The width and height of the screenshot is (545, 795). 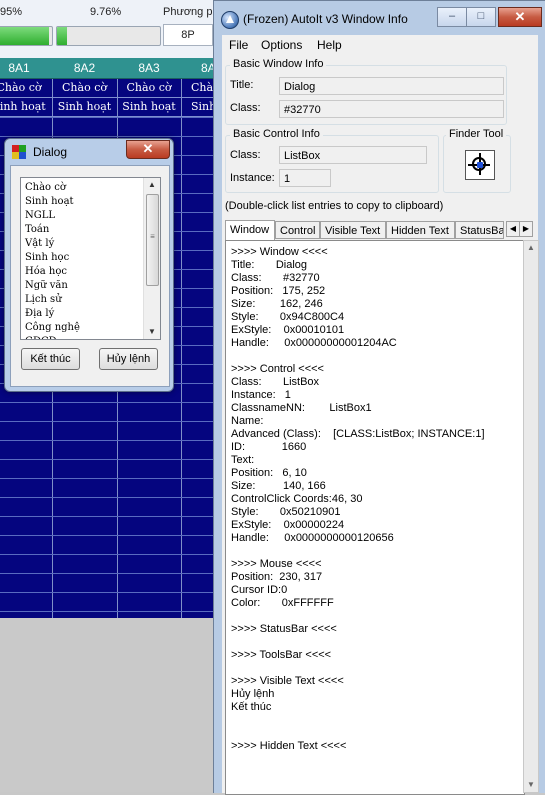 I want to click on dialog-titlebar: Dialog ✕, so click(x=89, y=152).